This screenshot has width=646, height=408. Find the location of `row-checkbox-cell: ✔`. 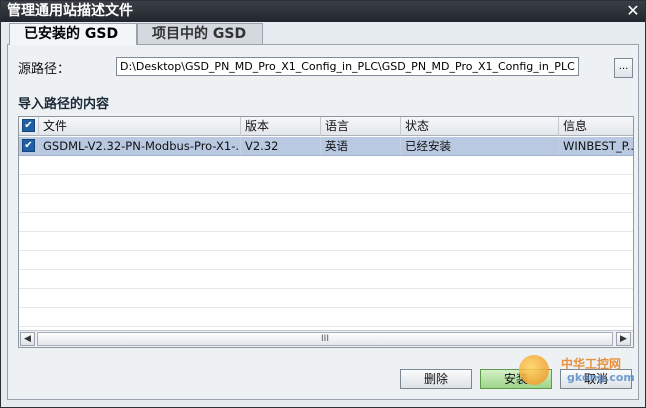

row-checkbox-cell: ✔ is located at coordinates (29, 146).